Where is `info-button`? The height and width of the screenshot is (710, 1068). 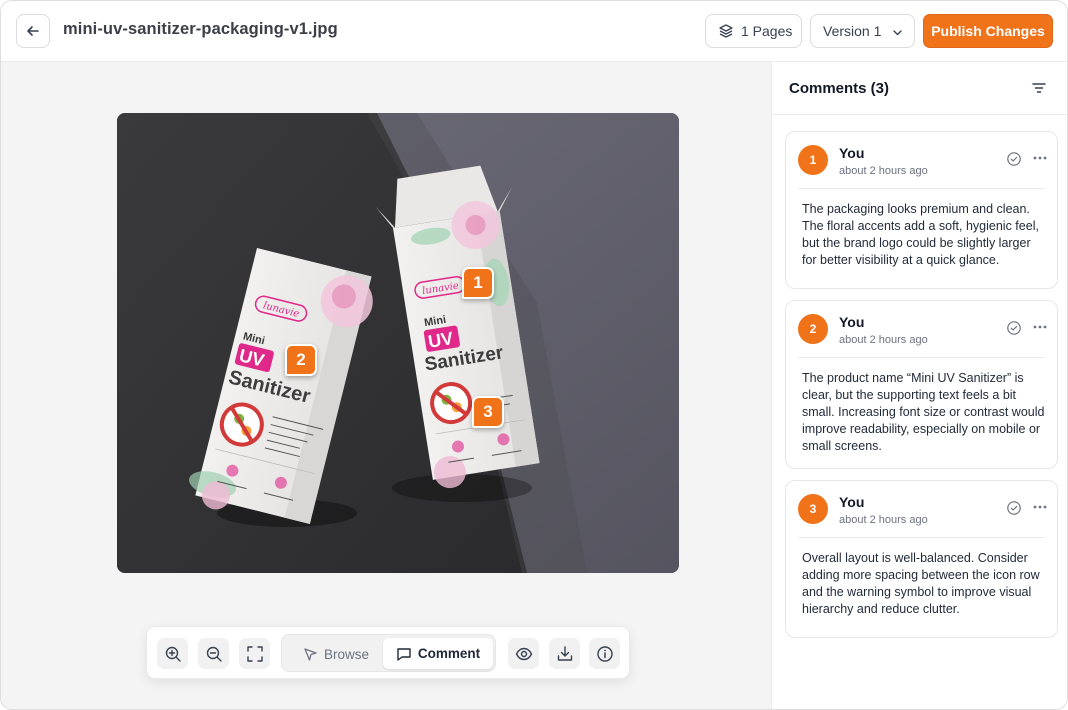
info-button is located at coordinates (604, 653).